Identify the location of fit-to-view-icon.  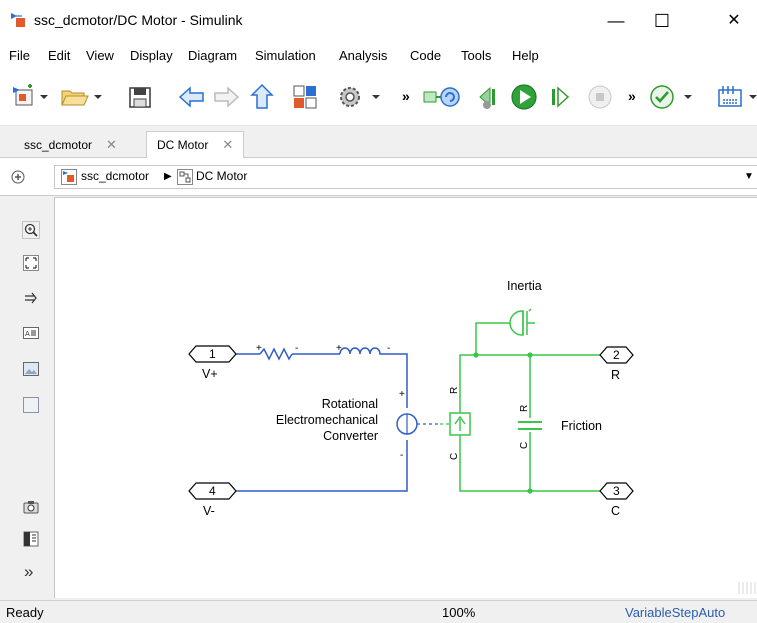
(31, 263).